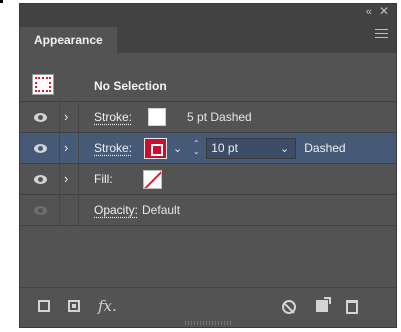  What do you see at coordinates (1, 1) in the screenshot?
I see `corner-mark` at bounding box center [1, 1].